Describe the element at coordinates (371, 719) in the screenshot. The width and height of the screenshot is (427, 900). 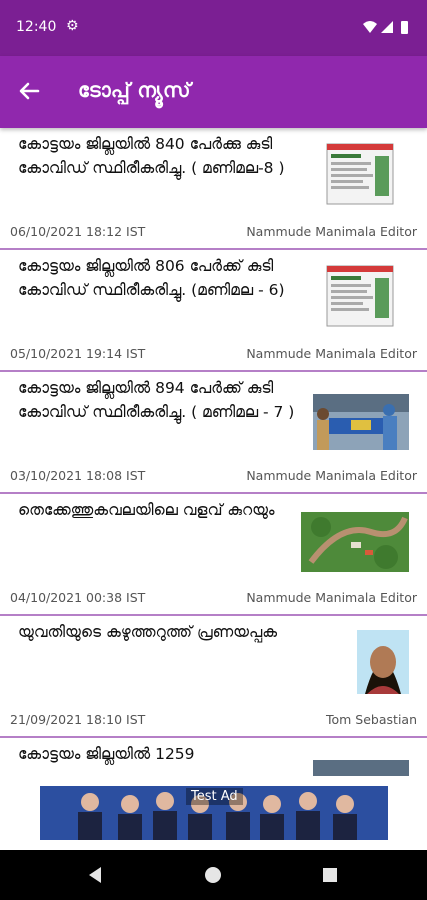
I see `news-author: Tom Sebastian` at that location.